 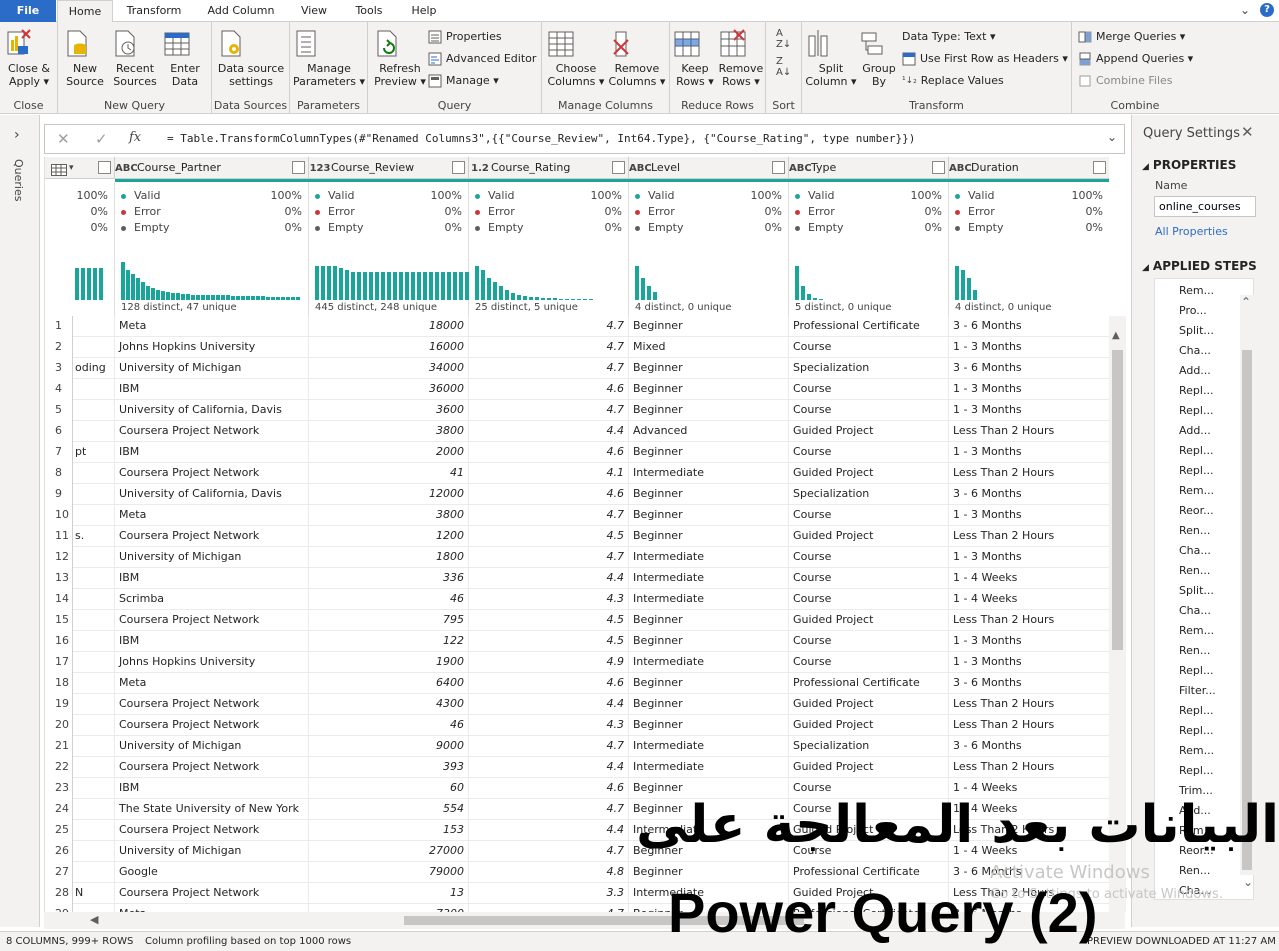 What do you see at coordinates (369, 11) in the screenshot?
I see `tab-tools: Tools` at bounding box center [369, 11].